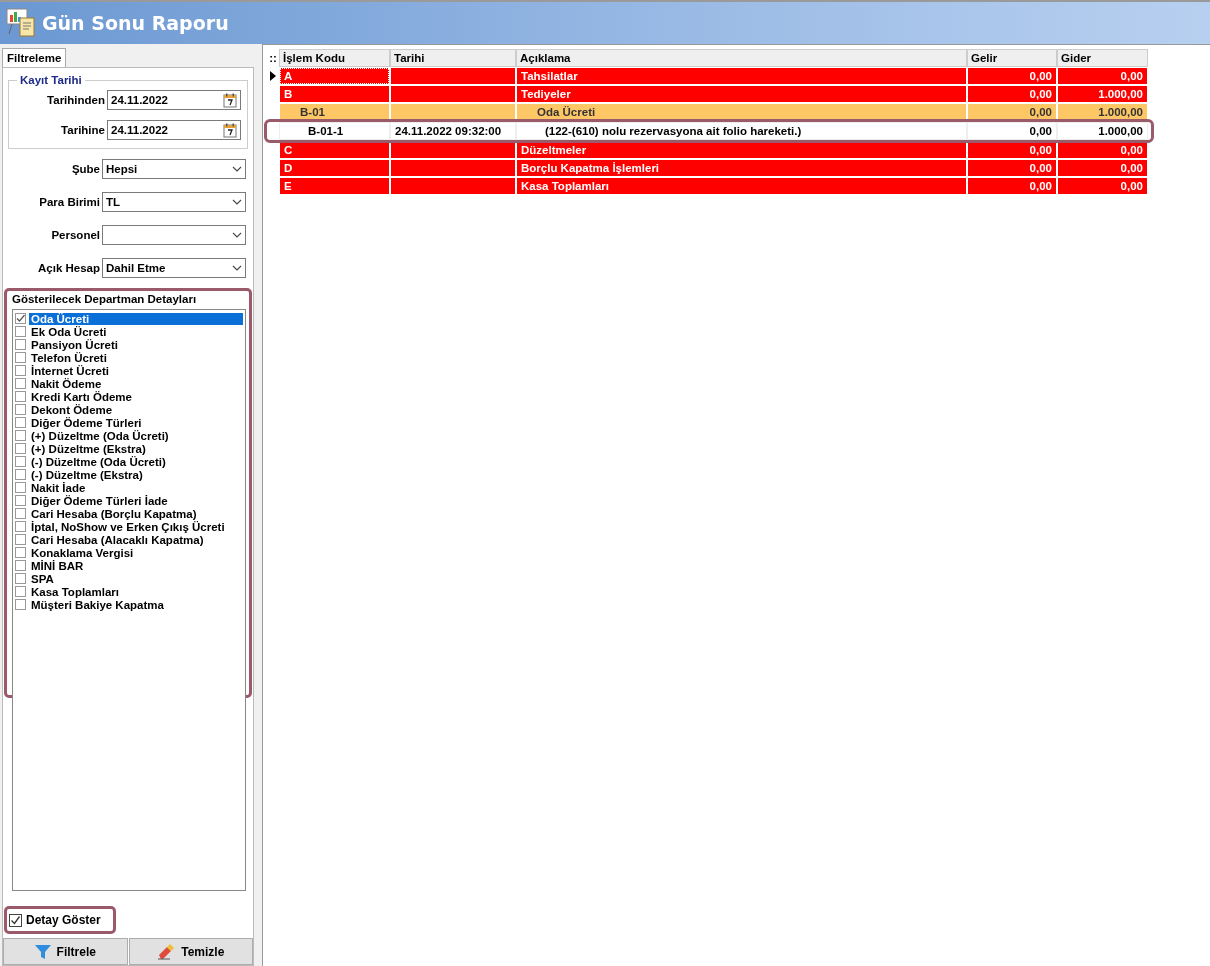 The height and width of the screenshot is (966, 1210). I want to click on presentation-board-icon, so click(21, 23).